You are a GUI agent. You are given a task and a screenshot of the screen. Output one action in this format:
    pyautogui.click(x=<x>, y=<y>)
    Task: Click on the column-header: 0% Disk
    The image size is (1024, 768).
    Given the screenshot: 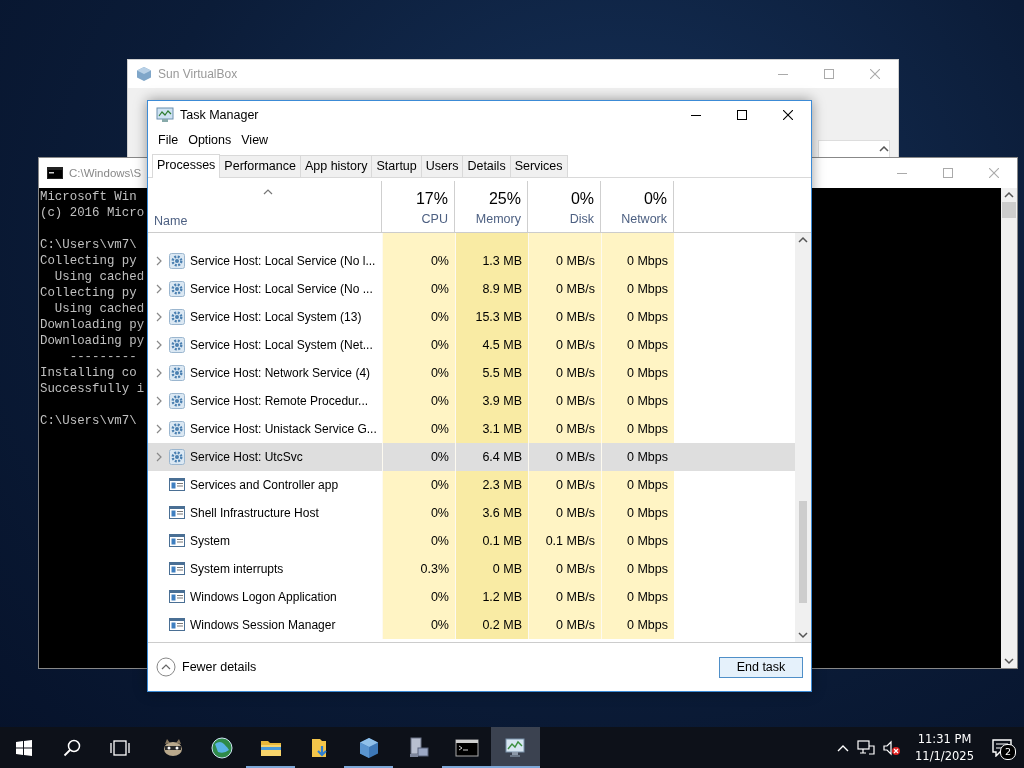 What is the action you would take?
    pyautogui.click(x=564, y=206)
    